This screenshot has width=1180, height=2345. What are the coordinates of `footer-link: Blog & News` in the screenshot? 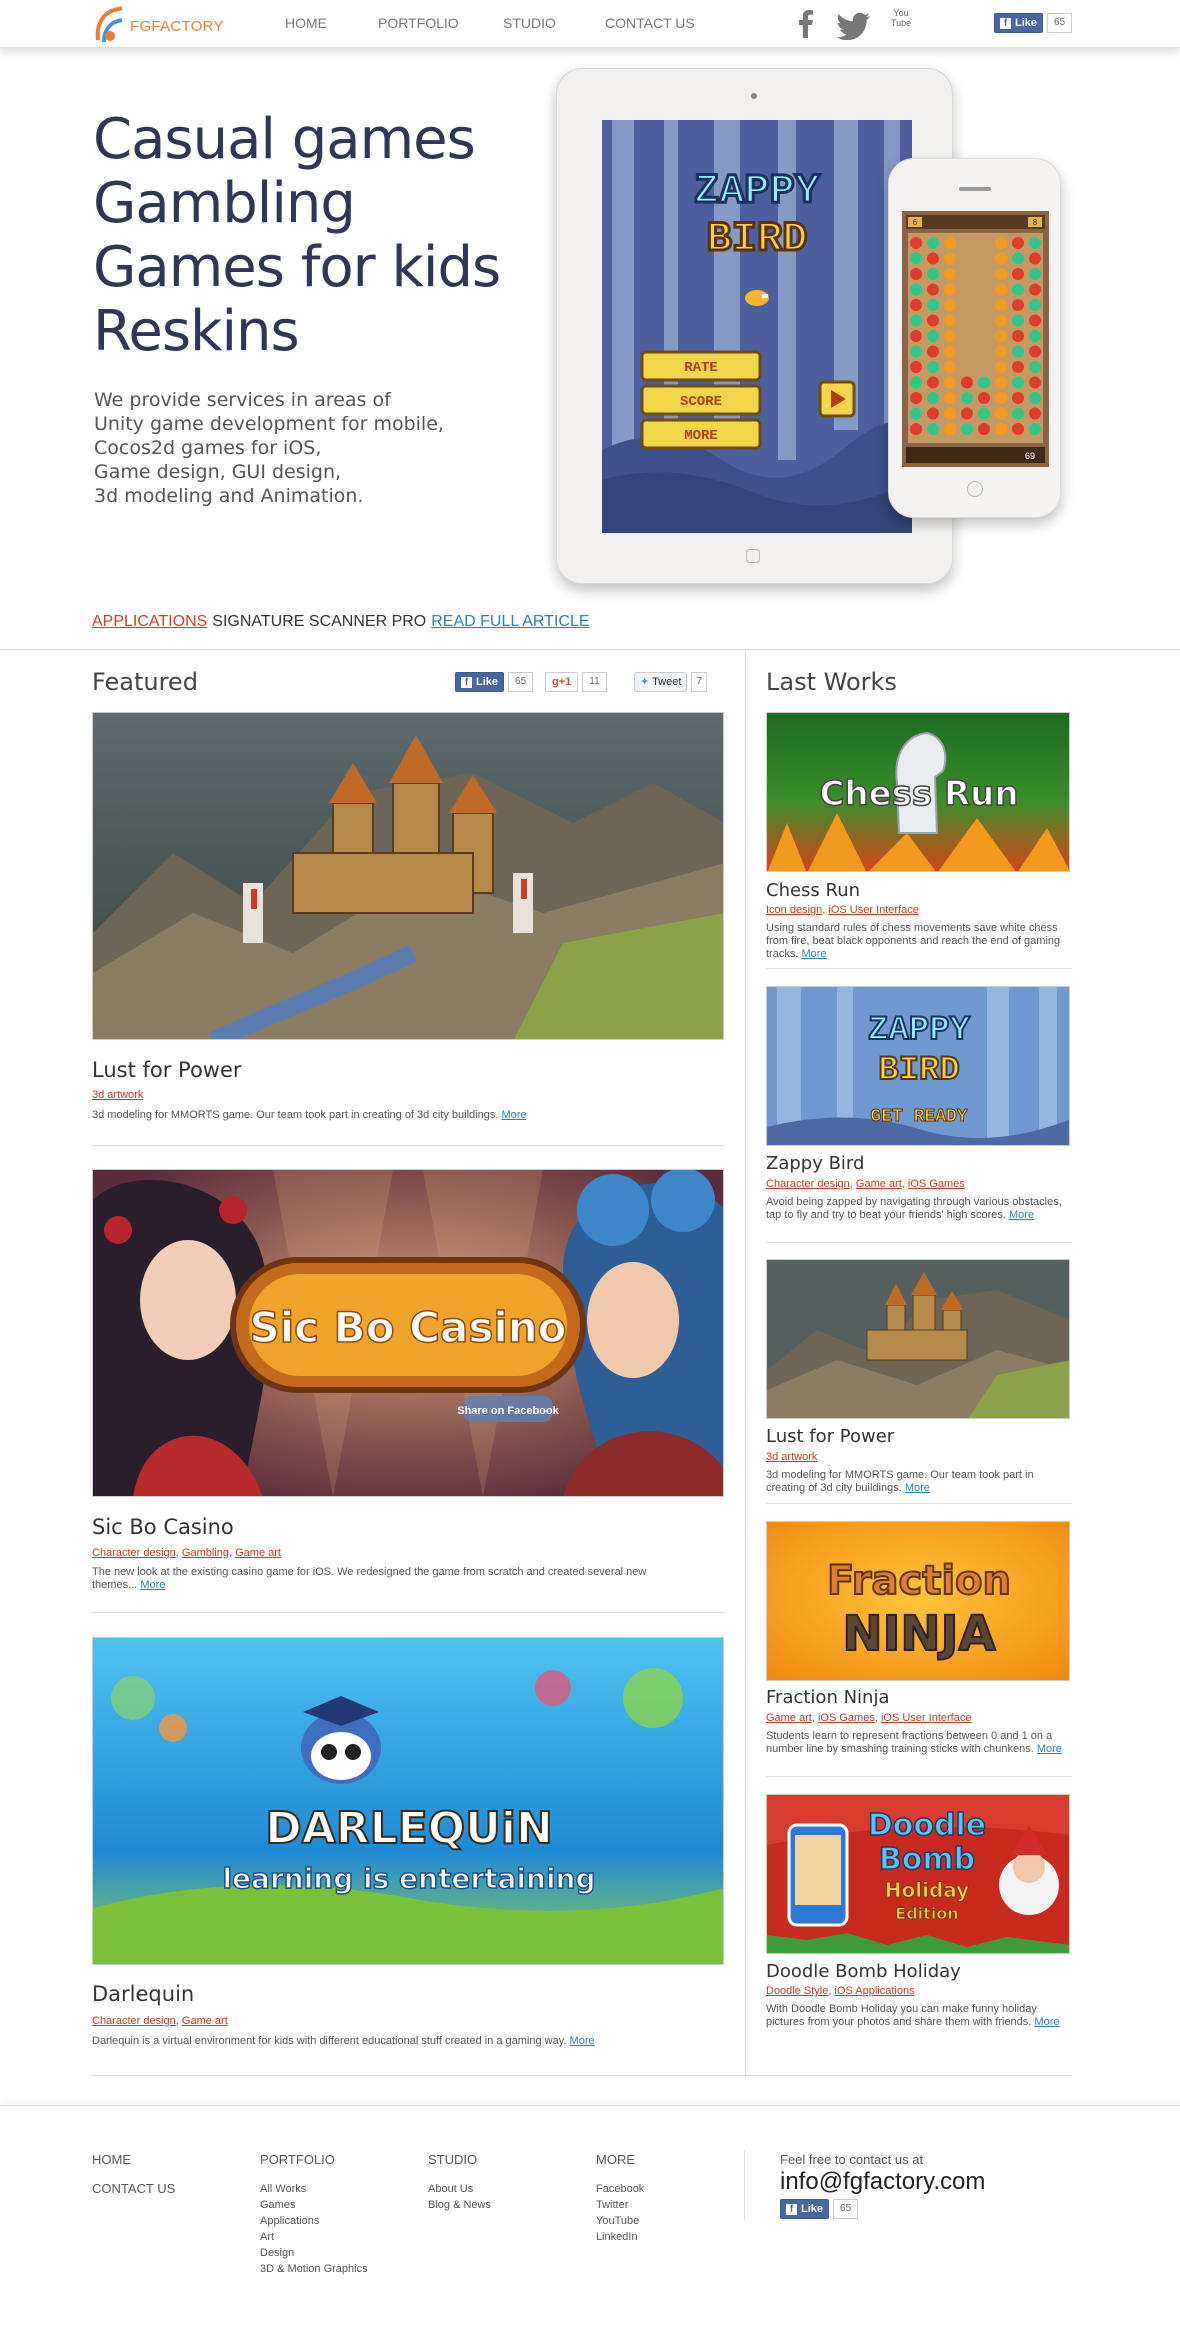 It's located at (459, 2205).